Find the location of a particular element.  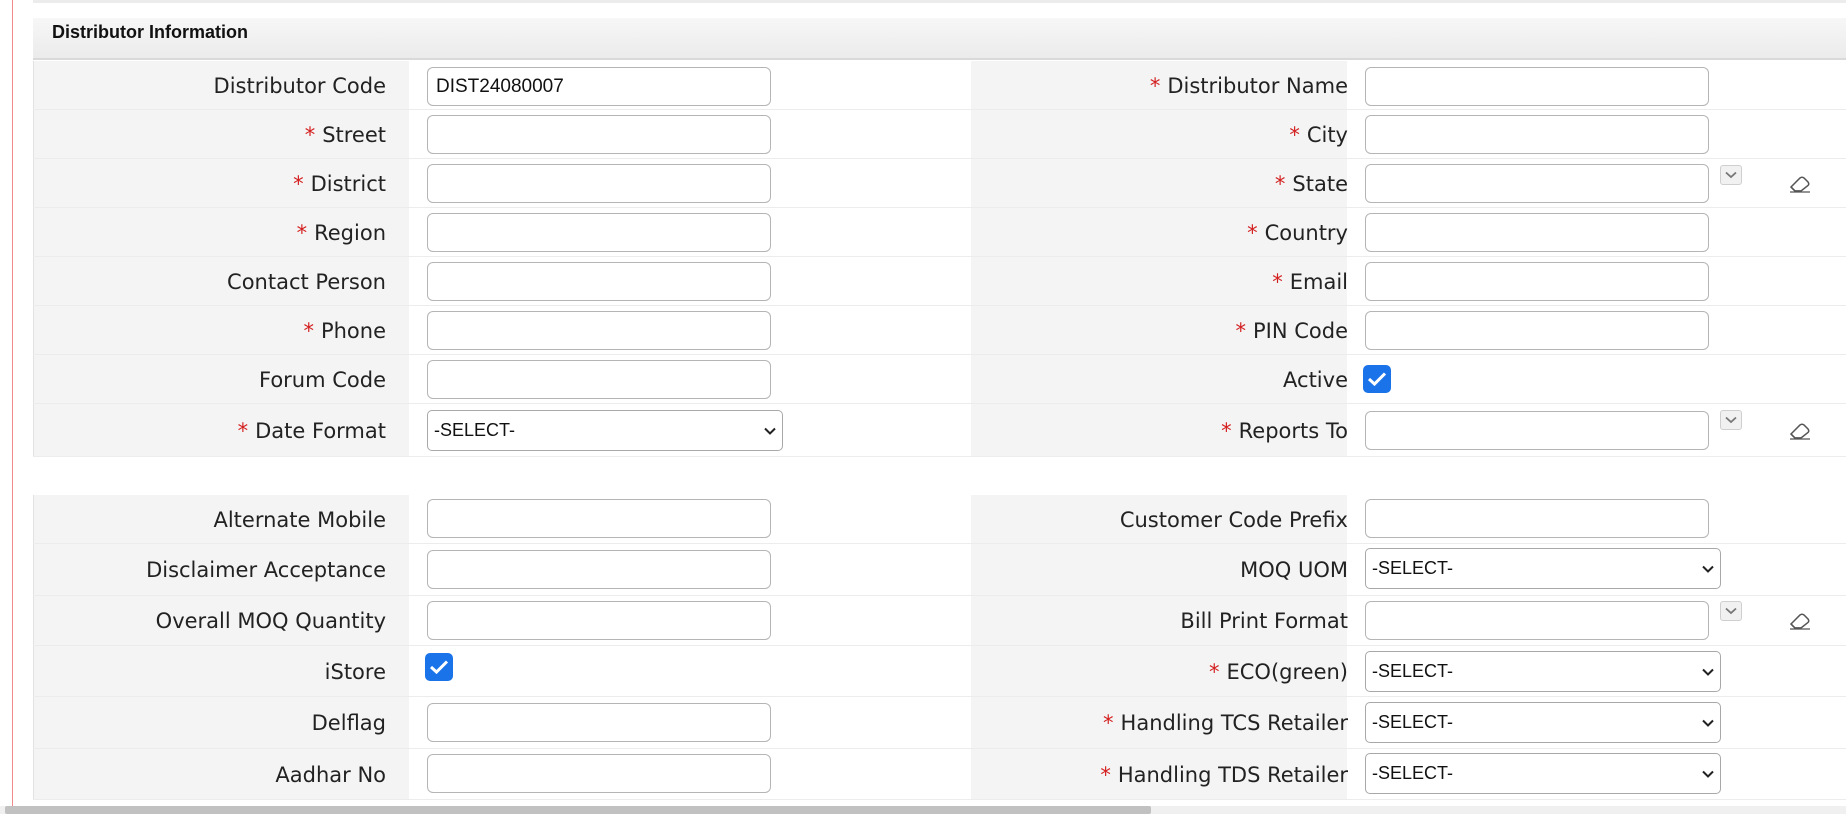

form-row: Distributor Code *Distributor Name is located at coordinates (939, 85).